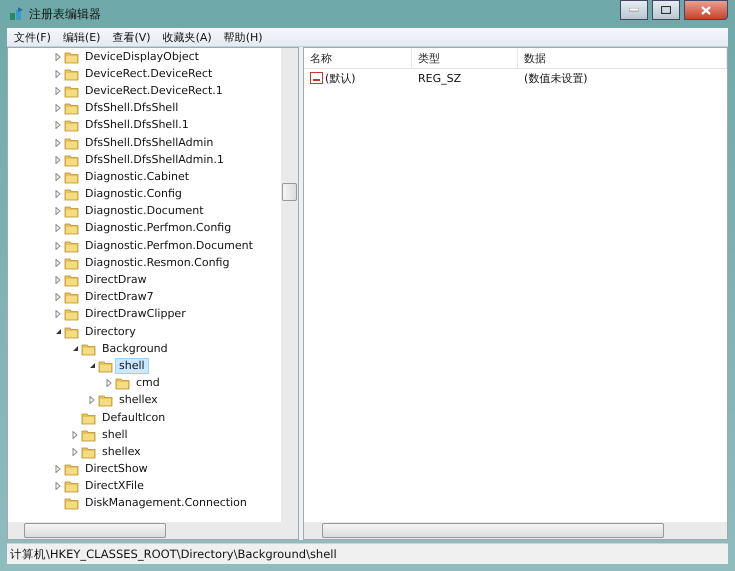 The image size is (735, 571). Describe the element at coordinates (131, 37) in the screenshot. I see `menu-item: 查看(V)` at that location.